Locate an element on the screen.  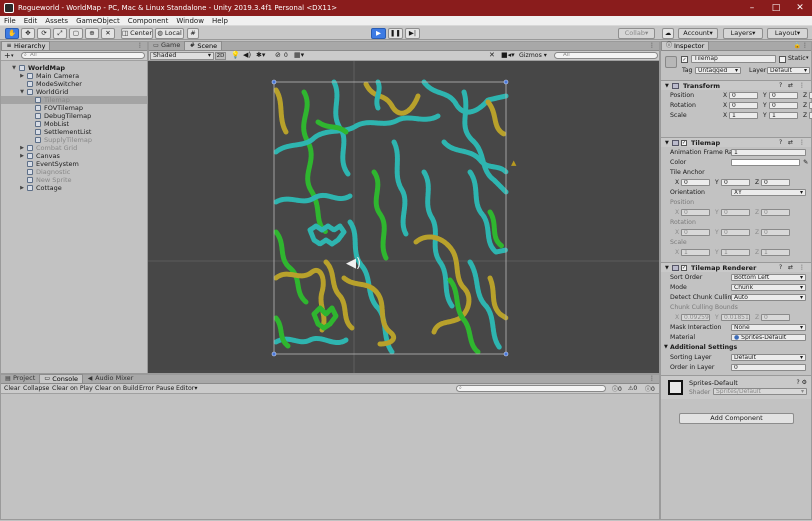
scale-tool-button: ⤢ is located at coordinates (60, 33).